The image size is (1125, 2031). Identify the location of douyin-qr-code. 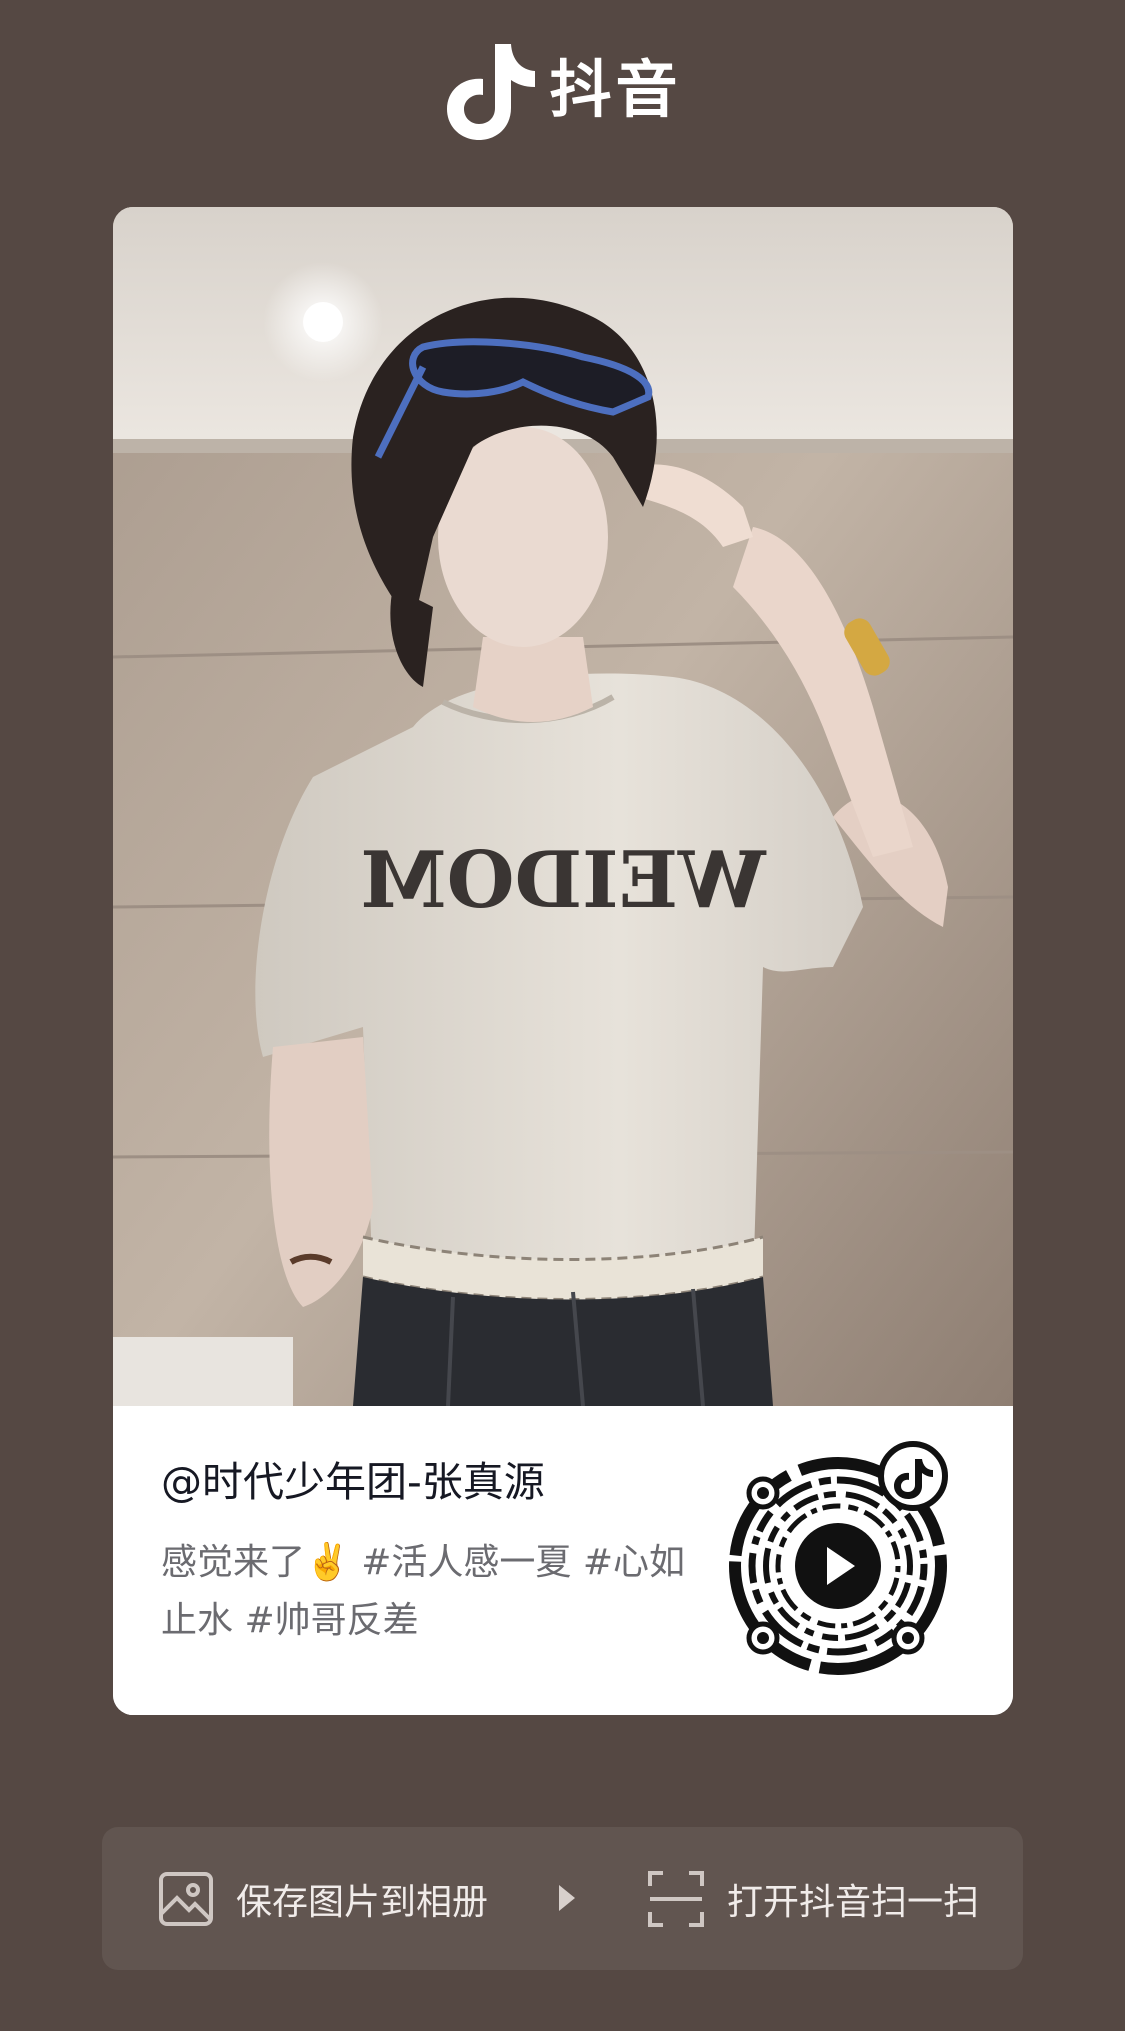
(848, 1561).